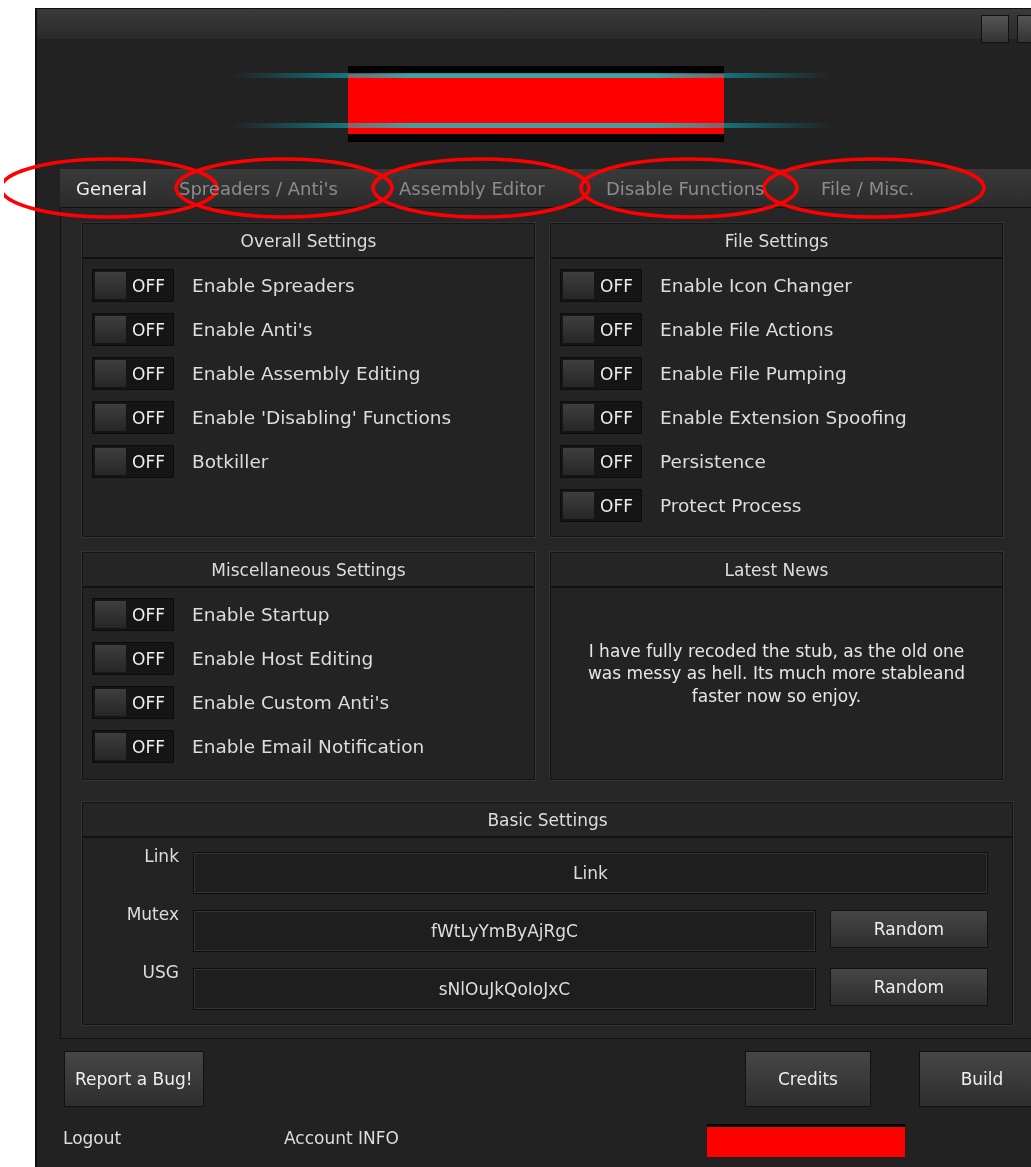  Describe the element at coordinates (306, 373) in the screenshot. I see `toggle-label: Enable Assembly Editing` at that location.